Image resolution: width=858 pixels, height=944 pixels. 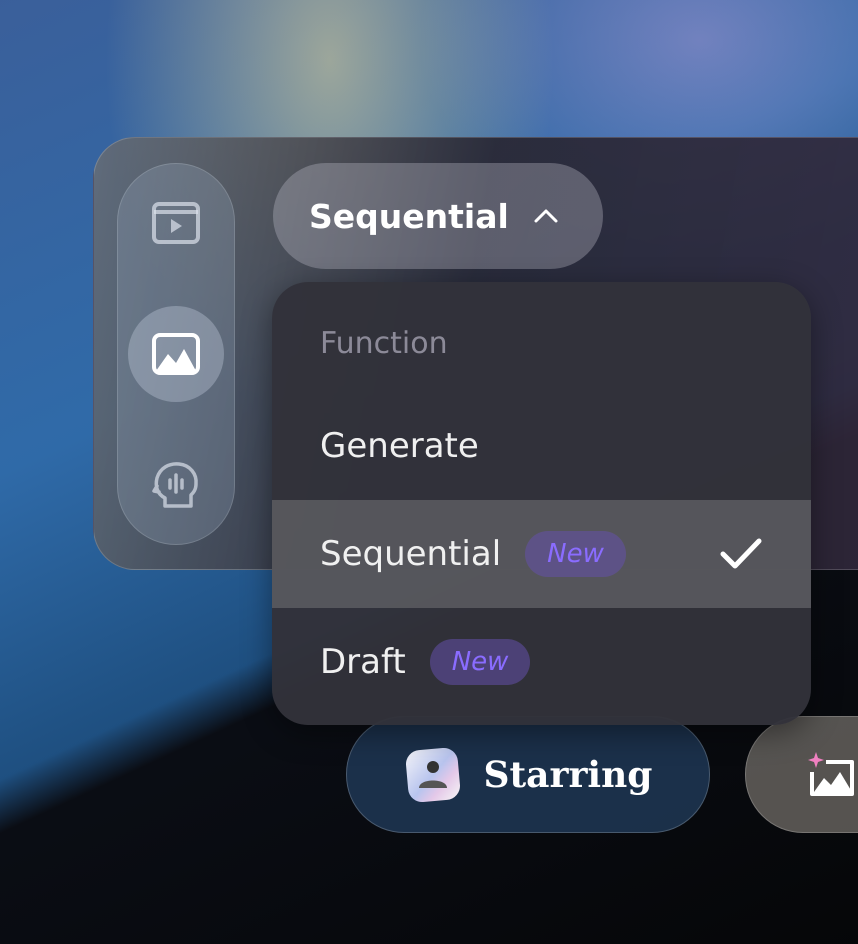 What do you see at coordinates (541, 446) in the screenshot?
I see `menu-item: Generate` at bounding box center [541, 446].